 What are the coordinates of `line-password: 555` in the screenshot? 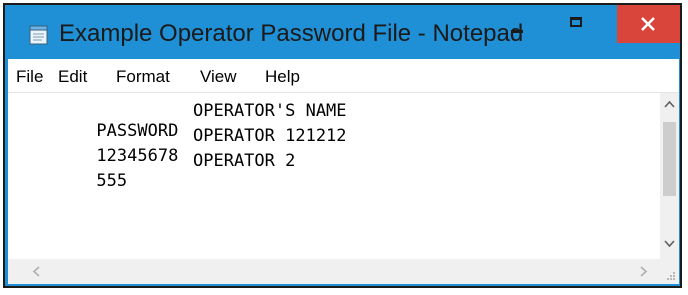 It's located at (112, 181).